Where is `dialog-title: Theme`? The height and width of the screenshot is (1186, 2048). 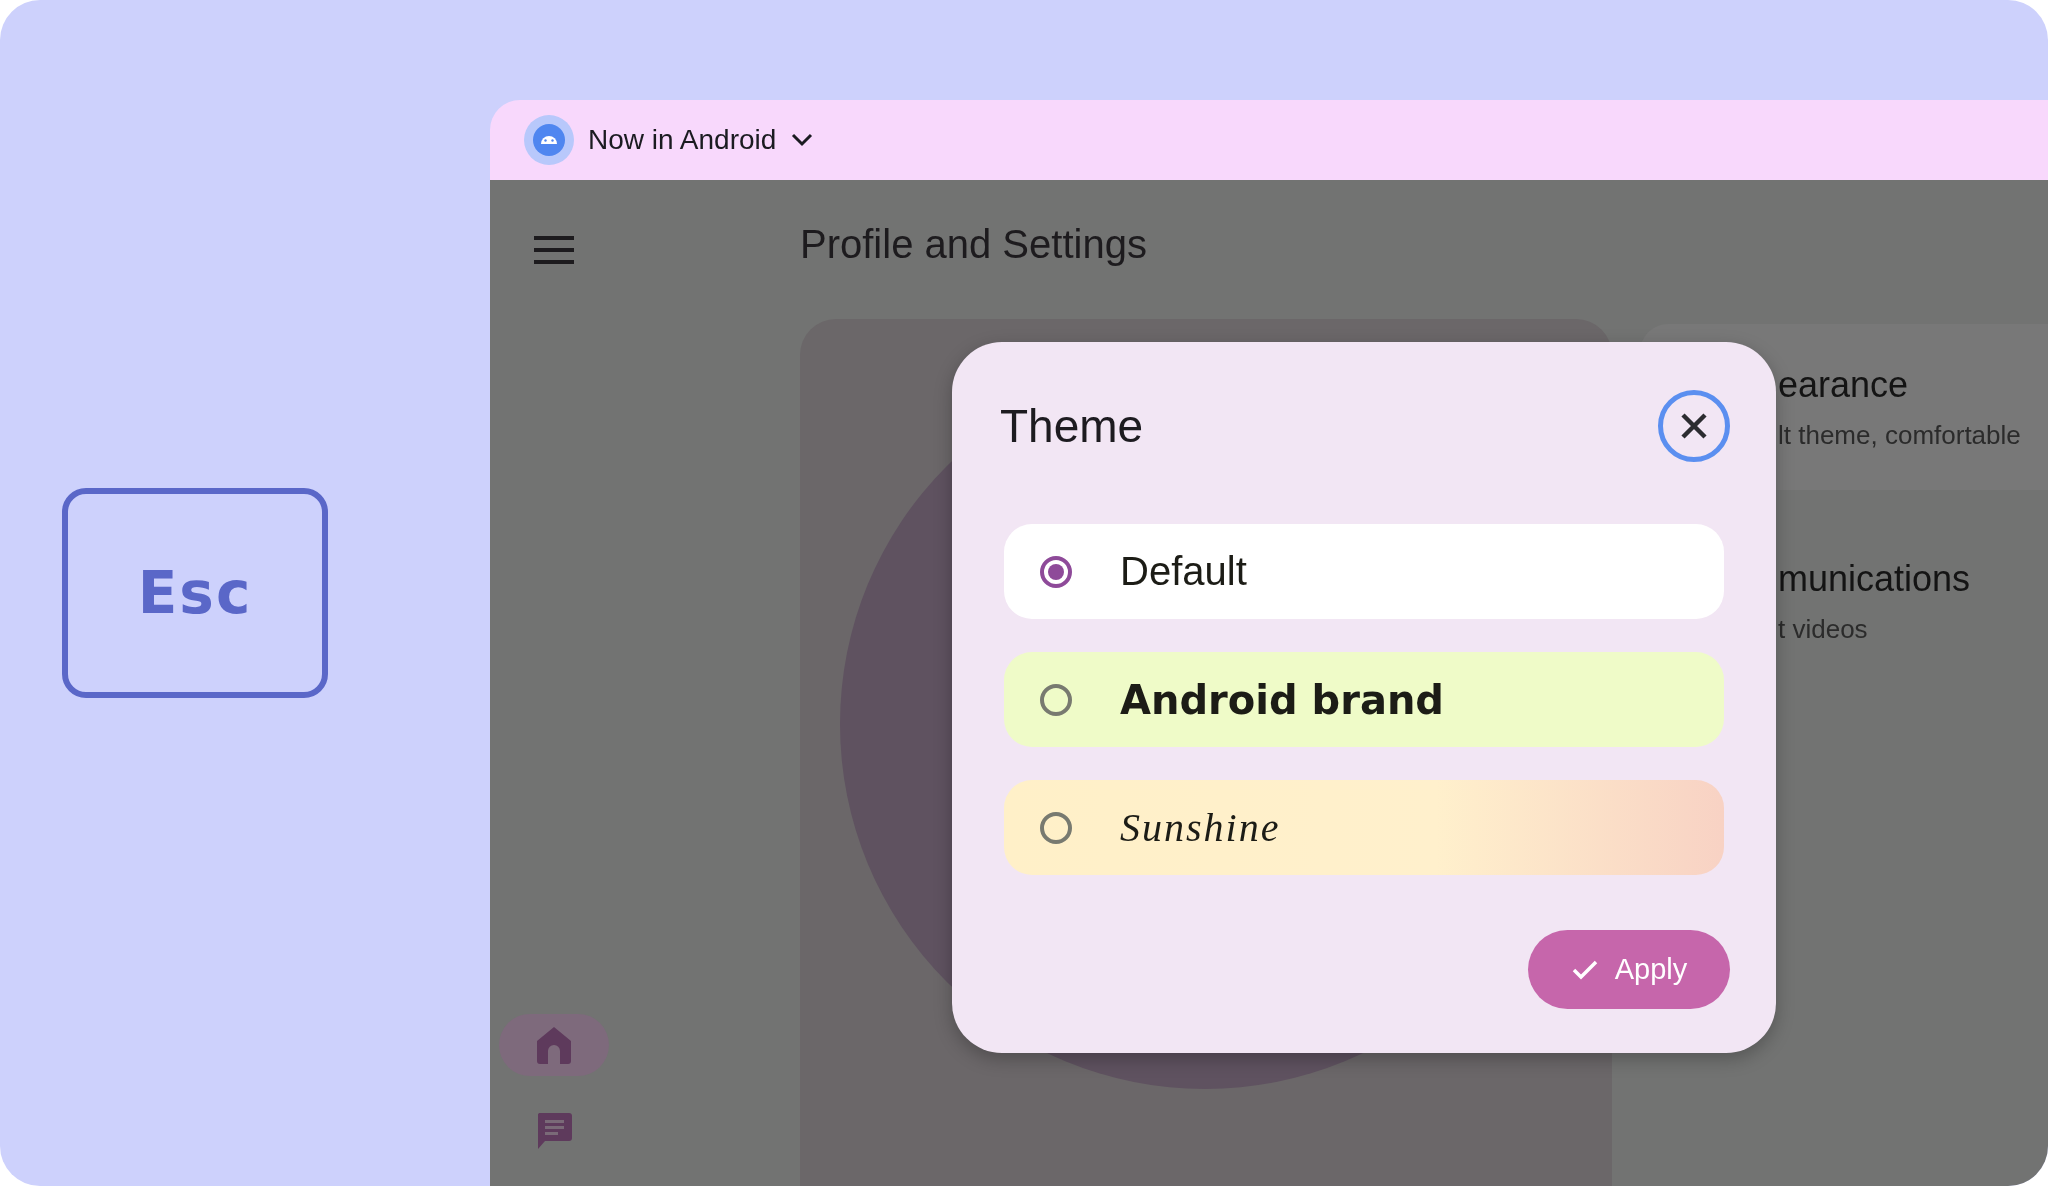
dialog-title: Theme is located at coordinates (1072, 426).